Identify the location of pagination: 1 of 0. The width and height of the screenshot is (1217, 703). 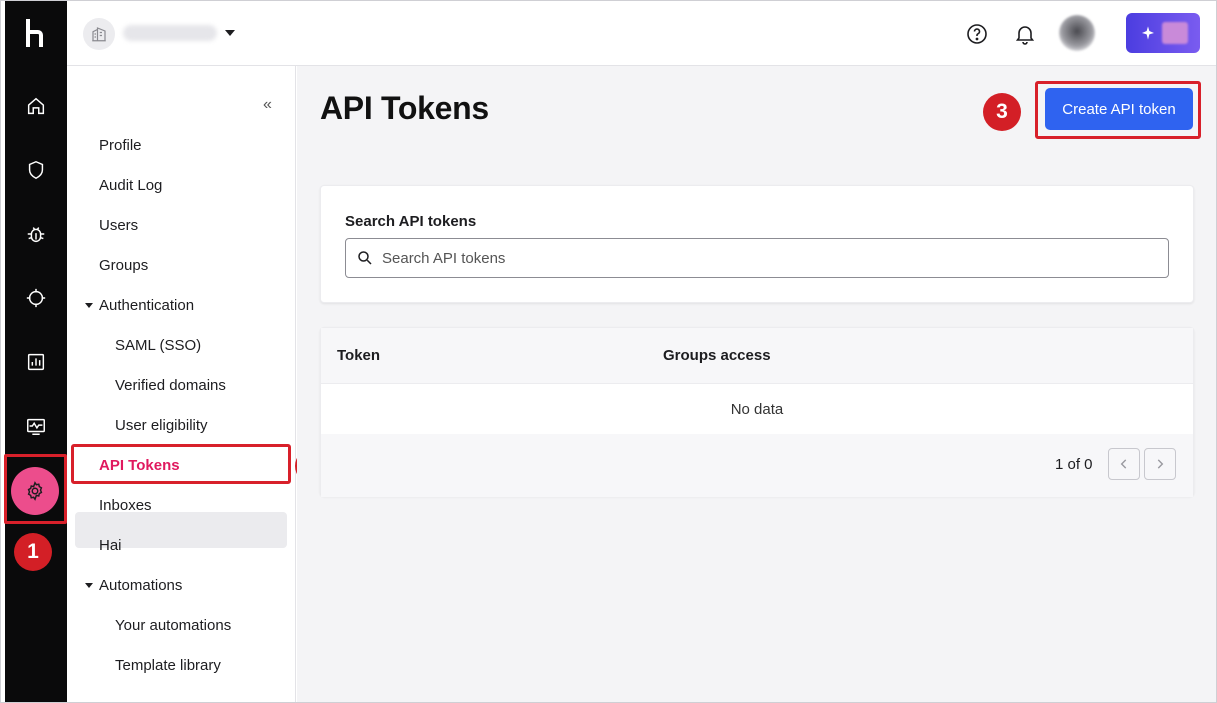
(757, 465).